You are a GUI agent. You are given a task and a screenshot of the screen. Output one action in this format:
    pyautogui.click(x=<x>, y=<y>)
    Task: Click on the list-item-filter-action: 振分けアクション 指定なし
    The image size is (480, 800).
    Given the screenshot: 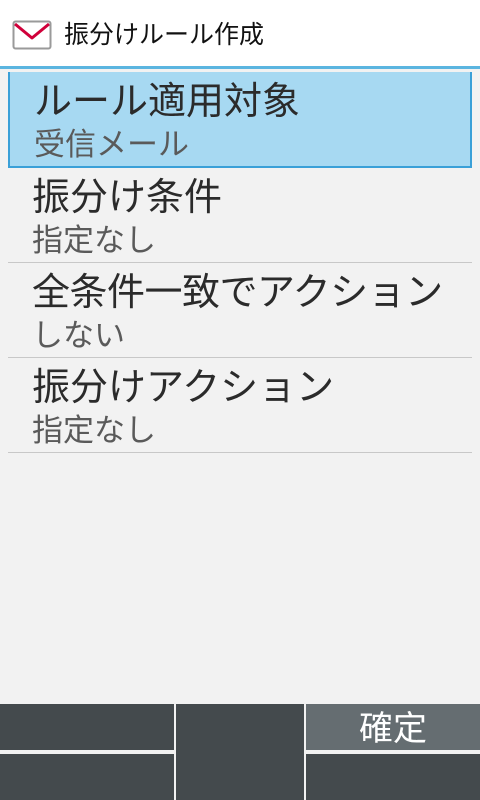 What is the action you would take?
    pyautogui.click(x=240, y=405)
    